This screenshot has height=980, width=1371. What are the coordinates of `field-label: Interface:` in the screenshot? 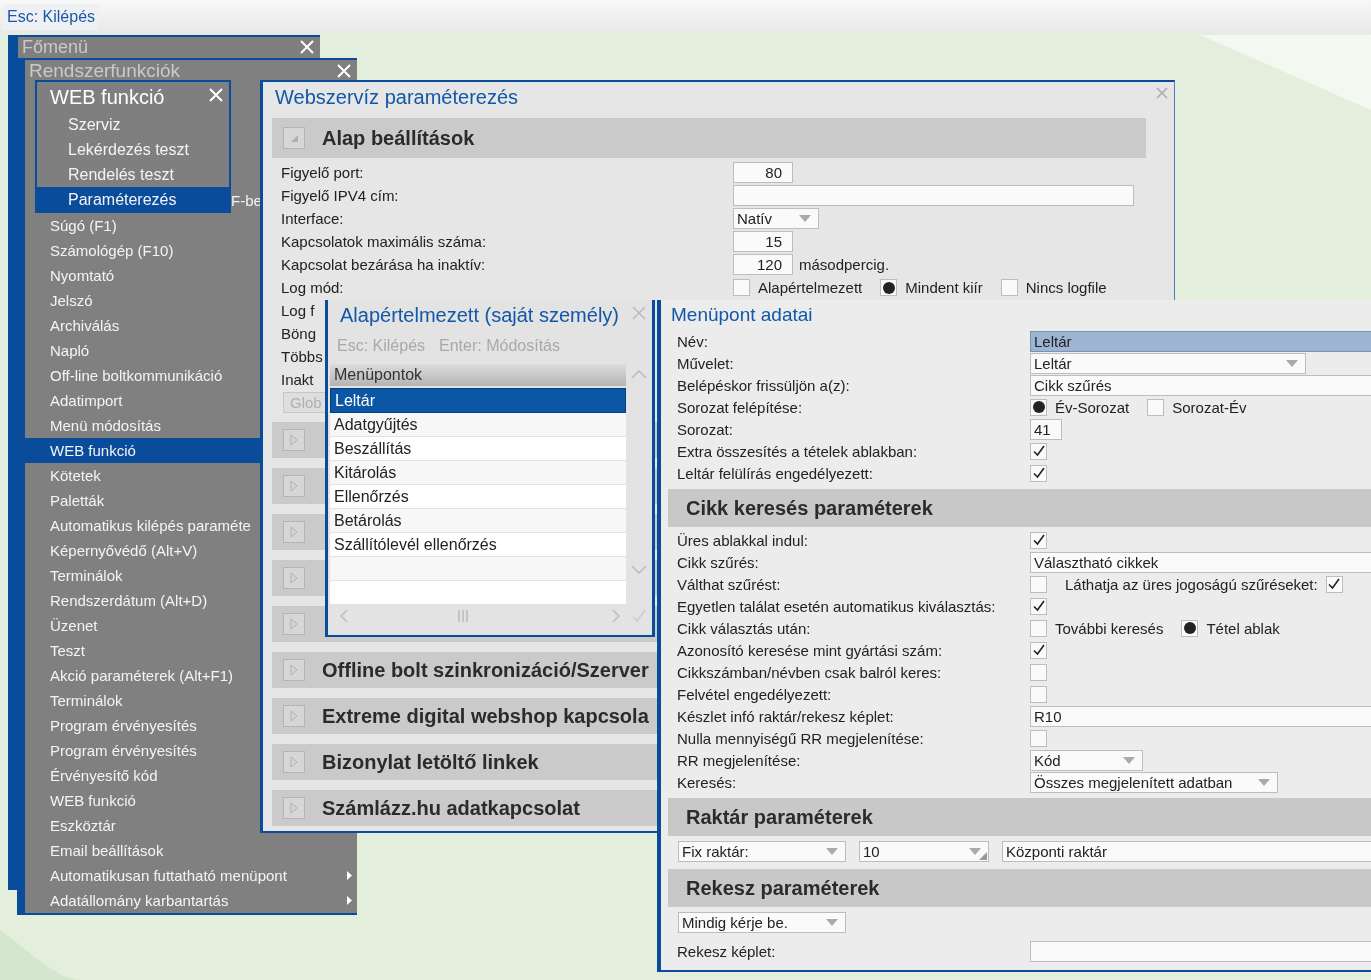 It's located at (312, 218).